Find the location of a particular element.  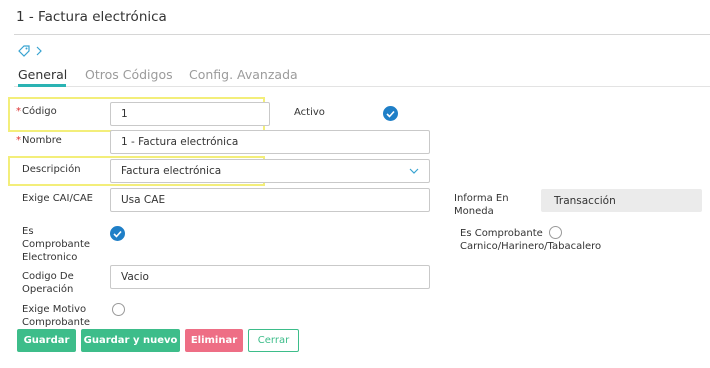

es-comprobante-electronico-label: Es Comprobante Electronico is located at coordinates (56, 244).